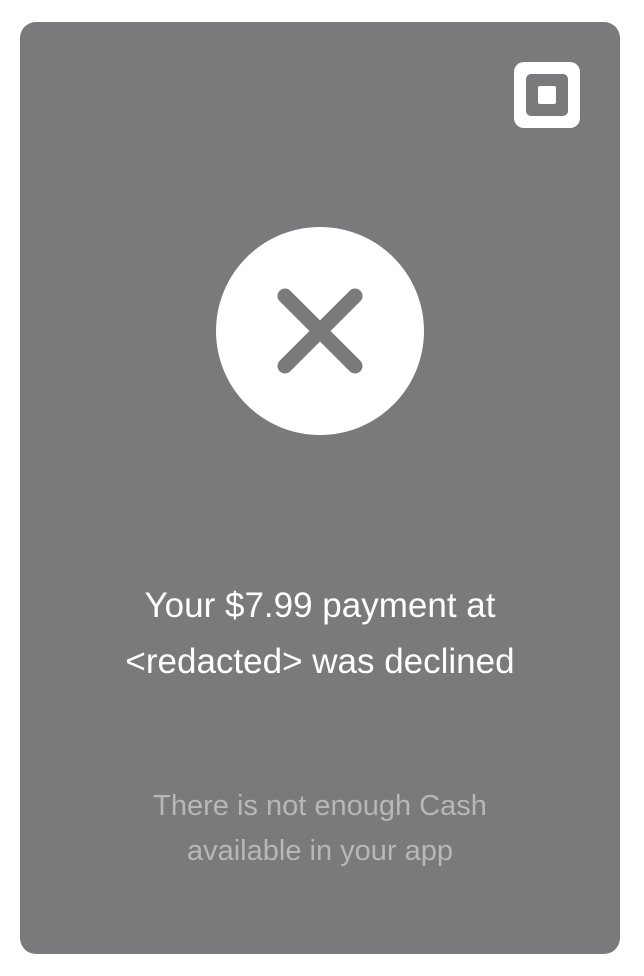 This screenshot has height=976, width=644. I want to click on declined-status-icon, so click(320, 331).